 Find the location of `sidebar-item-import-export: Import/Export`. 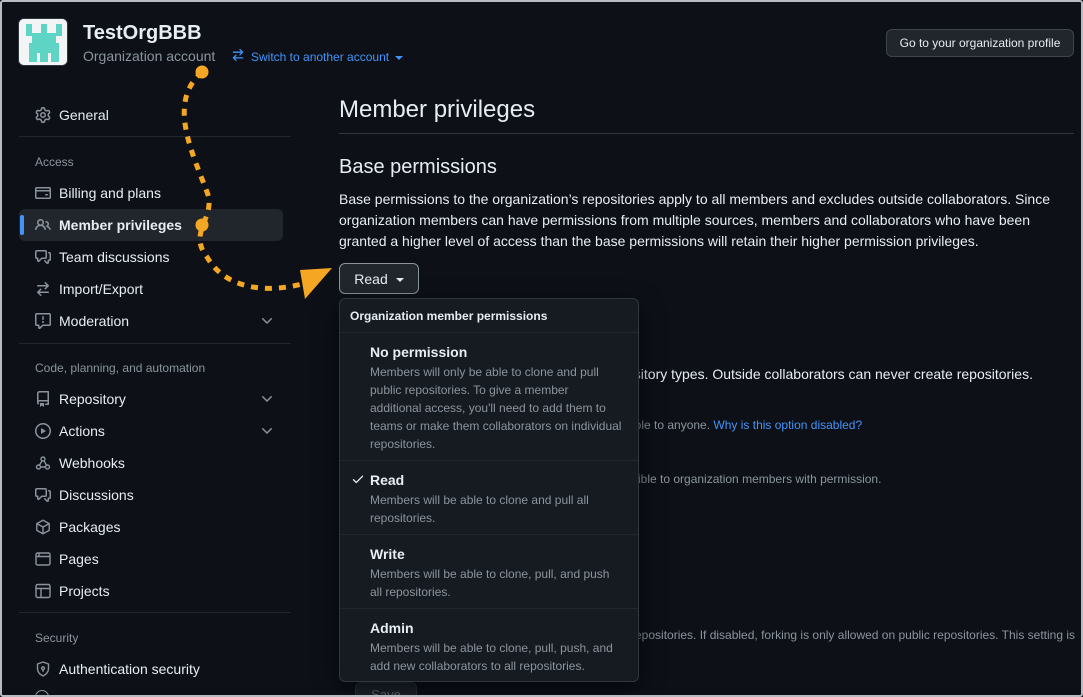

sidebar-item-import-export: Import/Export is located at coordinates (151, 289).